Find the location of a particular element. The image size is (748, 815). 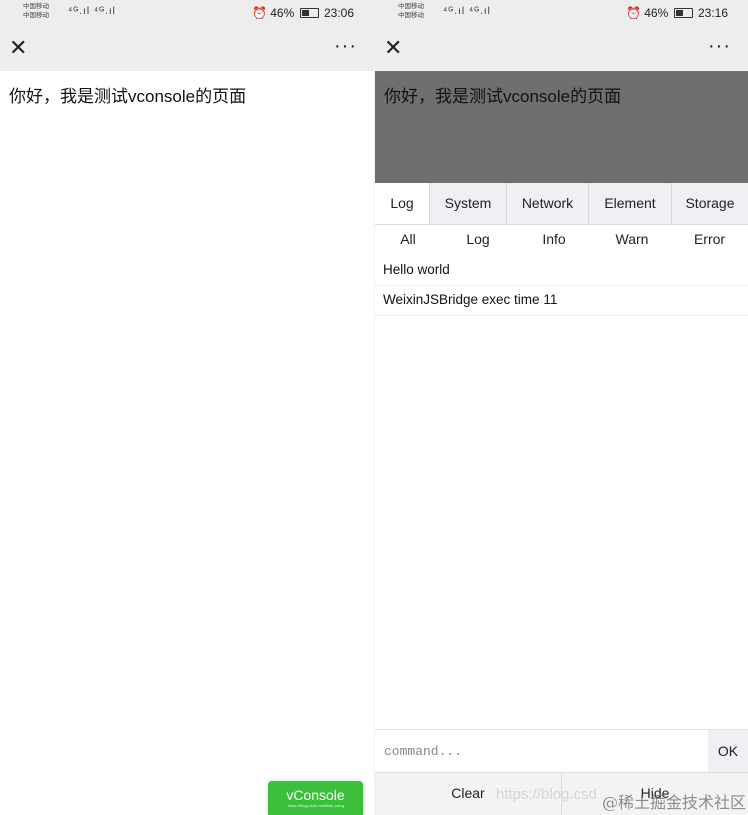

command-input is located at coordinates (542, 751).